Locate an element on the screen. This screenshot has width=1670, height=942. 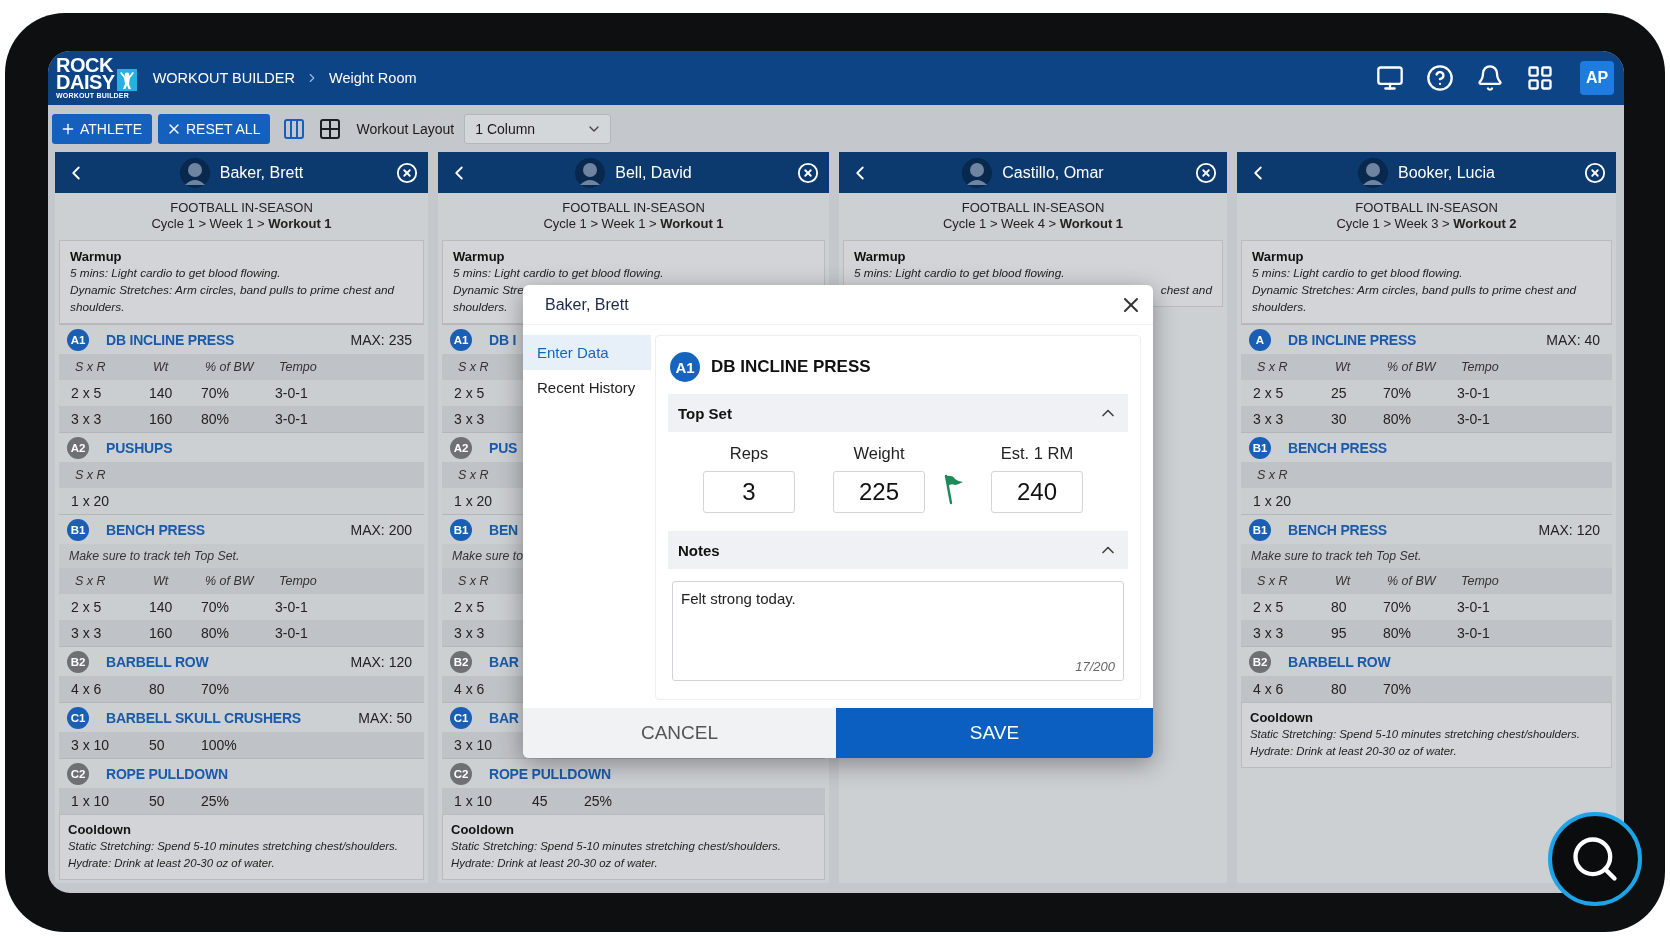
table-cell-text: 70% is located at coordinates (1398, 689).